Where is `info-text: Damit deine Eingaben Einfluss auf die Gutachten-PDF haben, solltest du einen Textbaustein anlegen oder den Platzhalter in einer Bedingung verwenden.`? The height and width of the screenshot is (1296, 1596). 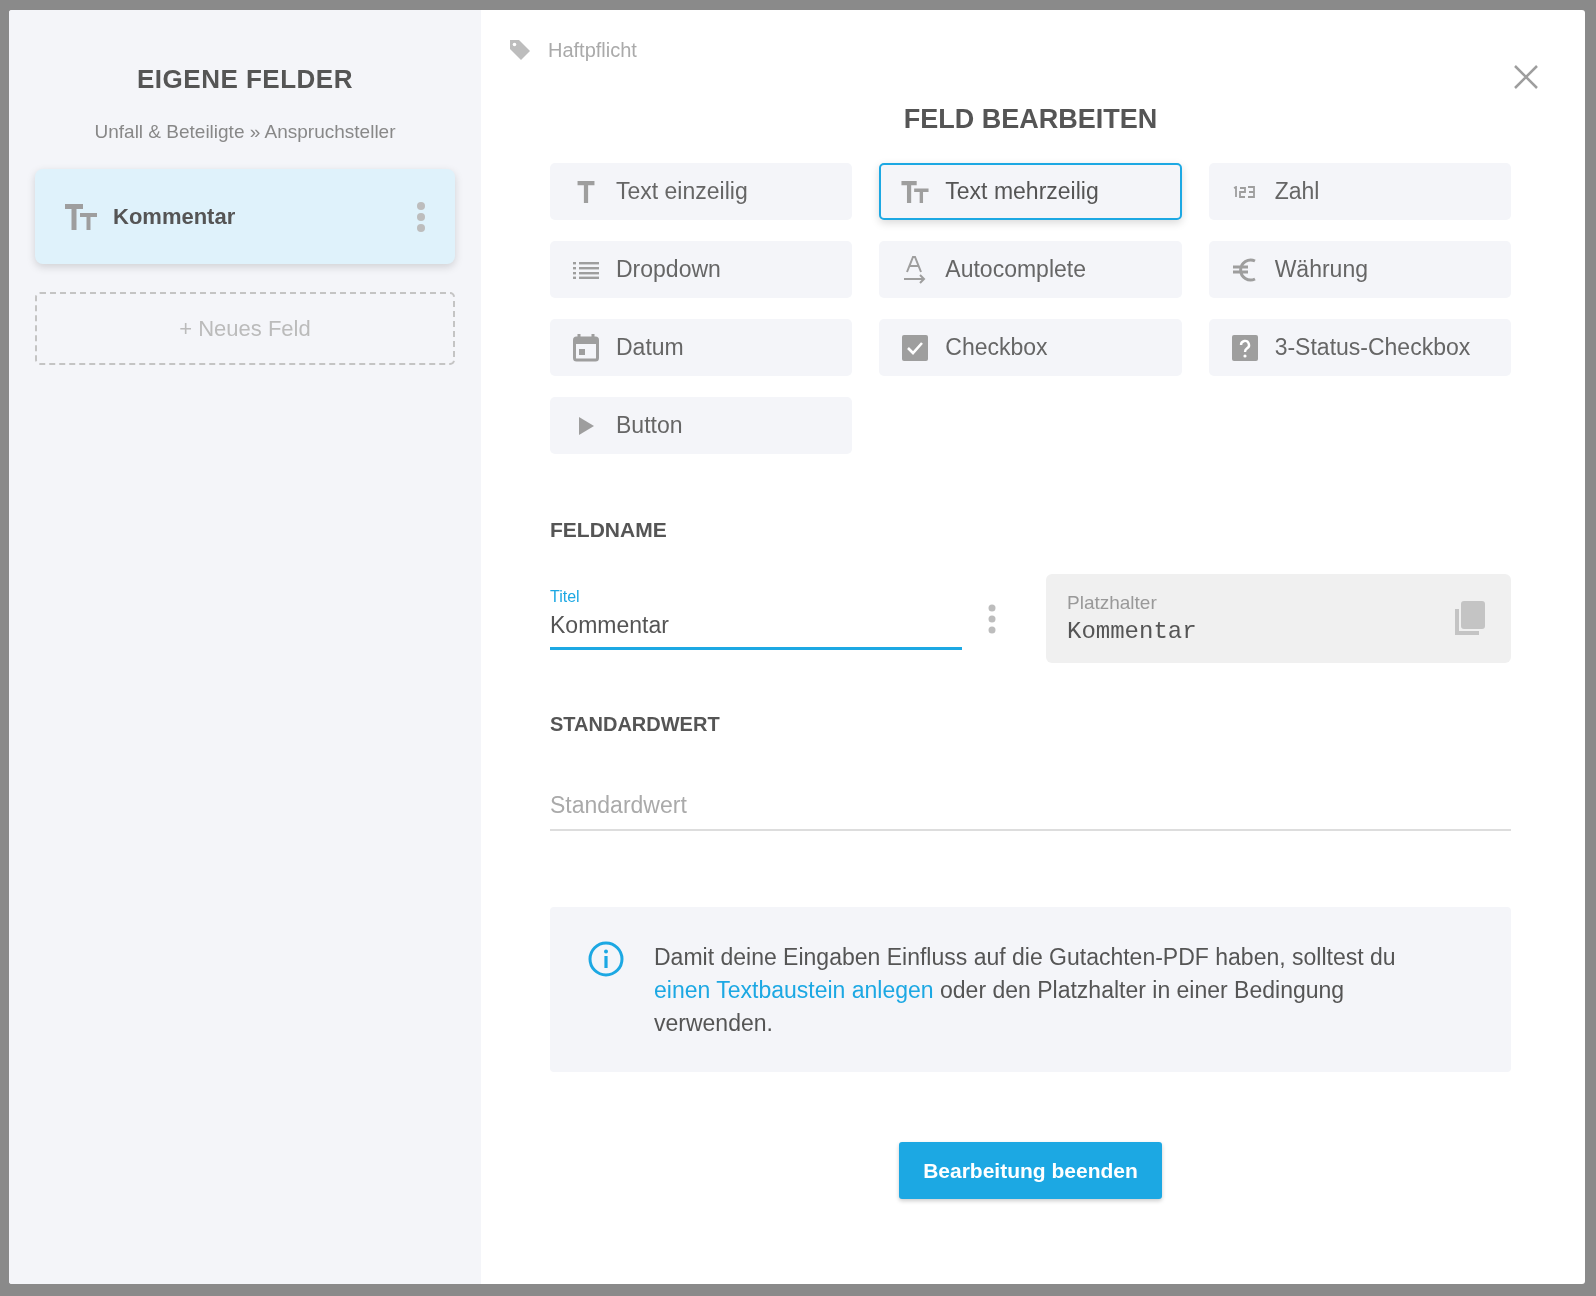 info-text: Damit deine Eingaben Einfluss auf die Gutachten-PDF haben, solltest du einen Textbaustein anlegen oder den Platzhalter in einer Bedingung verwenden. is located at coordinates (1025, 990).